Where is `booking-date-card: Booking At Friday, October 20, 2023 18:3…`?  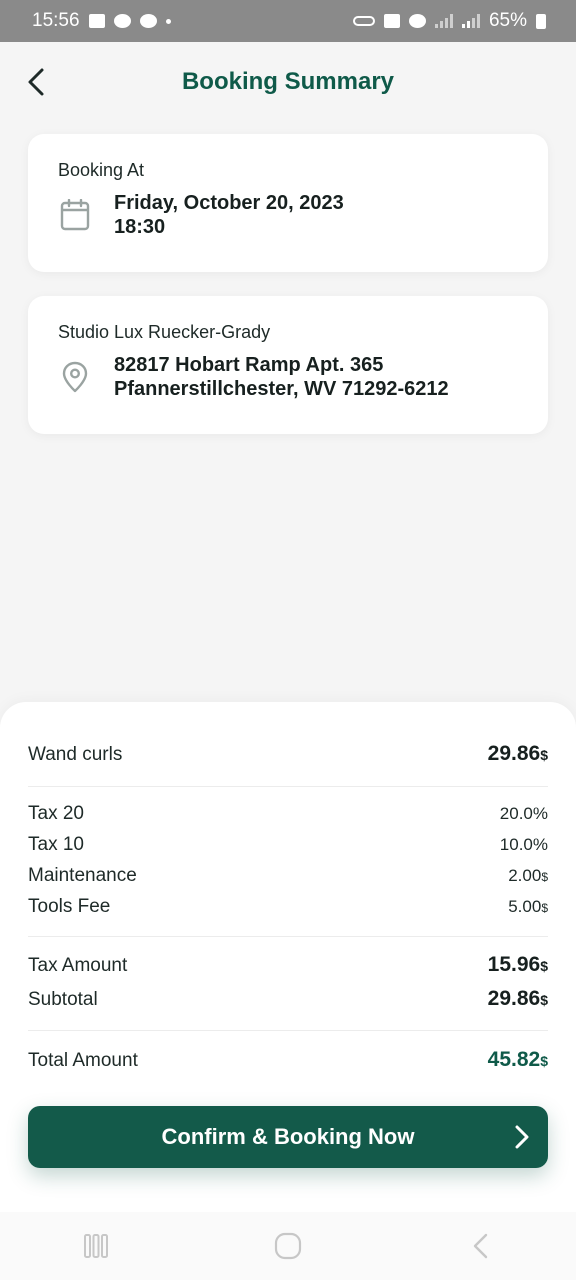
booking-date-card: Booking At Friday, October 20, 2023 18:3… is located at coordinates (288, 203).